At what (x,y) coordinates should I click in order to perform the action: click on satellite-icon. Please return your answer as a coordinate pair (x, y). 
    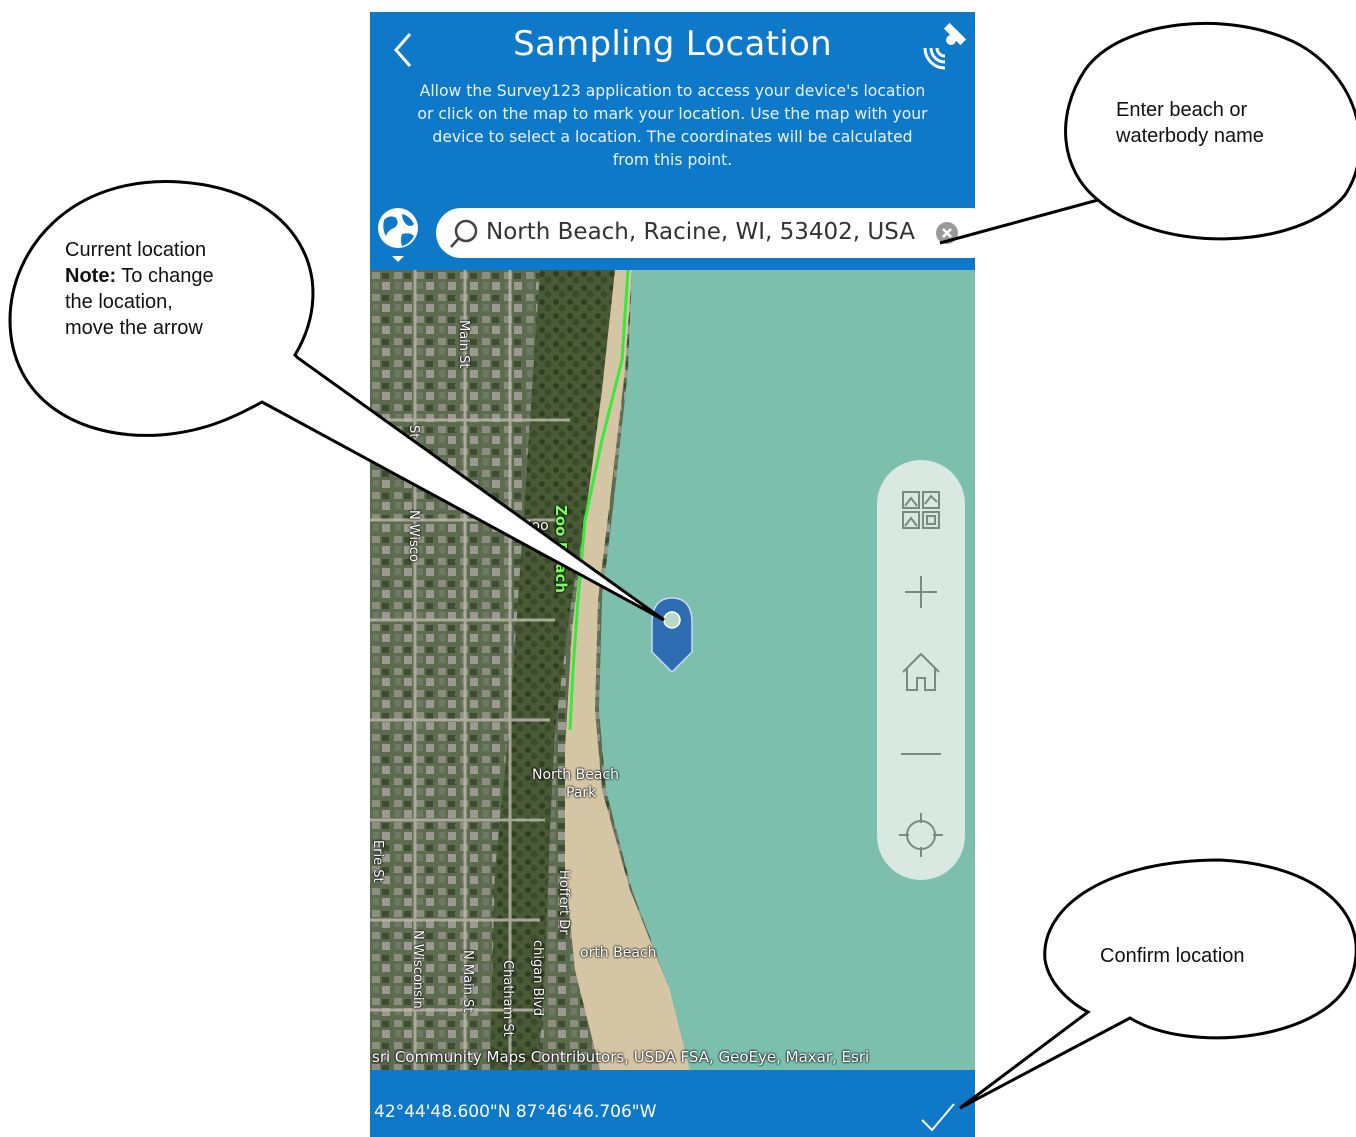
    Looking at the image, I should click on (945, 46).